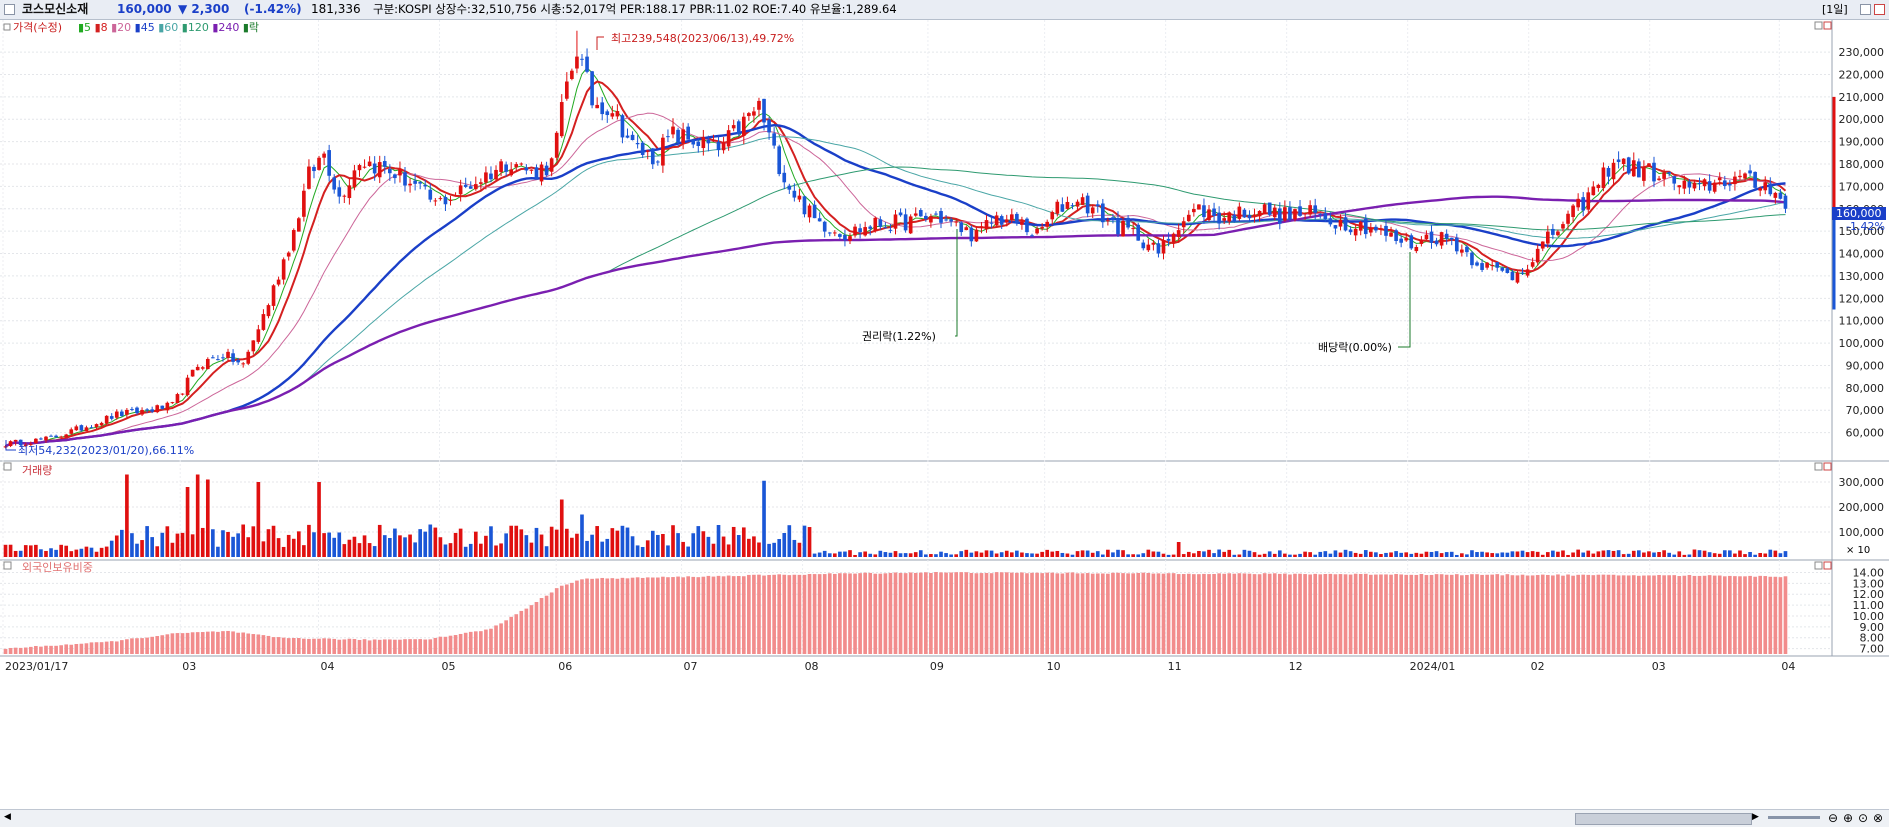 This screenshot has height=827, width=1889. What do you see at coordinates (57, 567) in the screenshot?
I see `foreign-title: 외국인보유비중` at bounding box center [57, 567].